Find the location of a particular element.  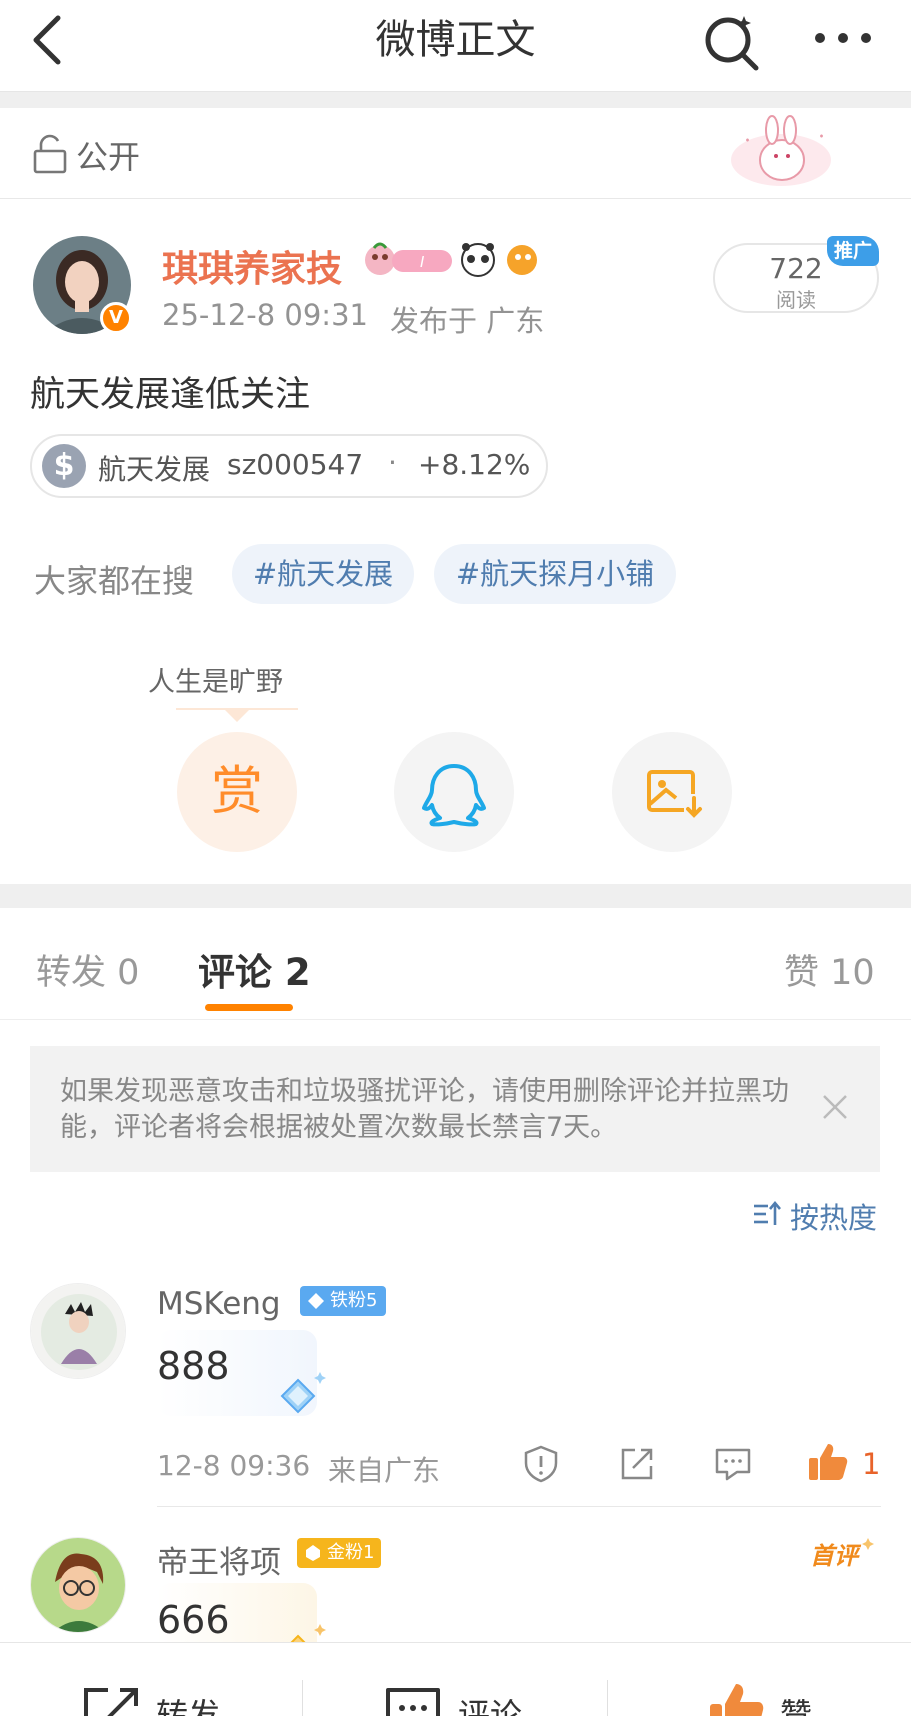

topic-chip: #航天发展 is located at coordinates (323, 574).